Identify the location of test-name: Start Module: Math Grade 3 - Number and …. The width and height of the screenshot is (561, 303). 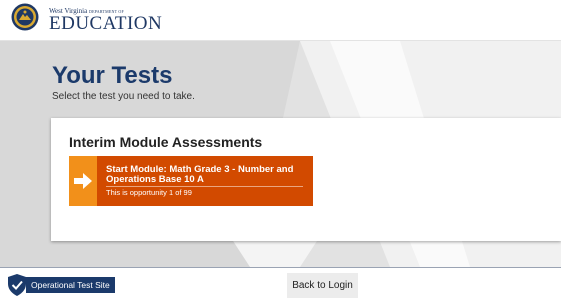
(200, 174).